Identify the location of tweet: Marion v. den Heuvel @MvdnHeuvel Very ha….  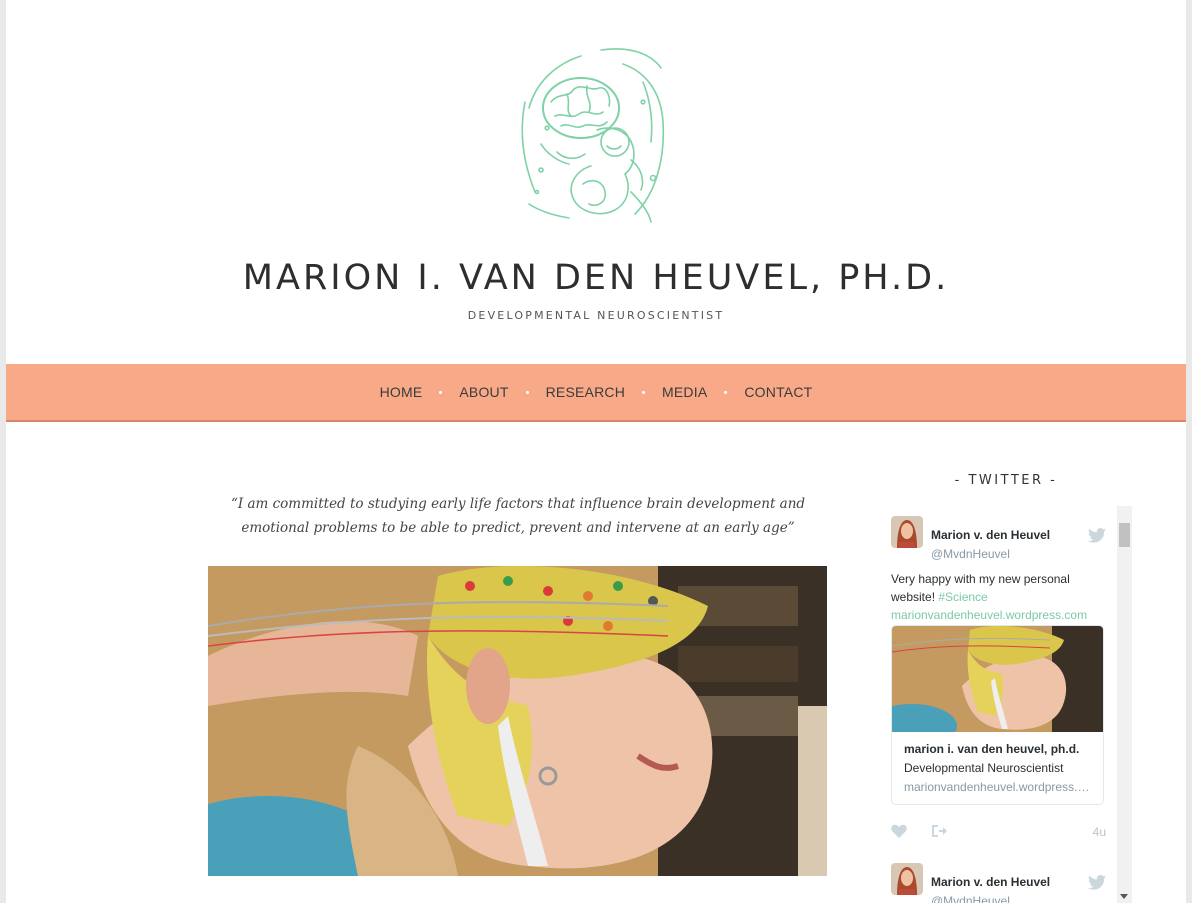
(998, 681).